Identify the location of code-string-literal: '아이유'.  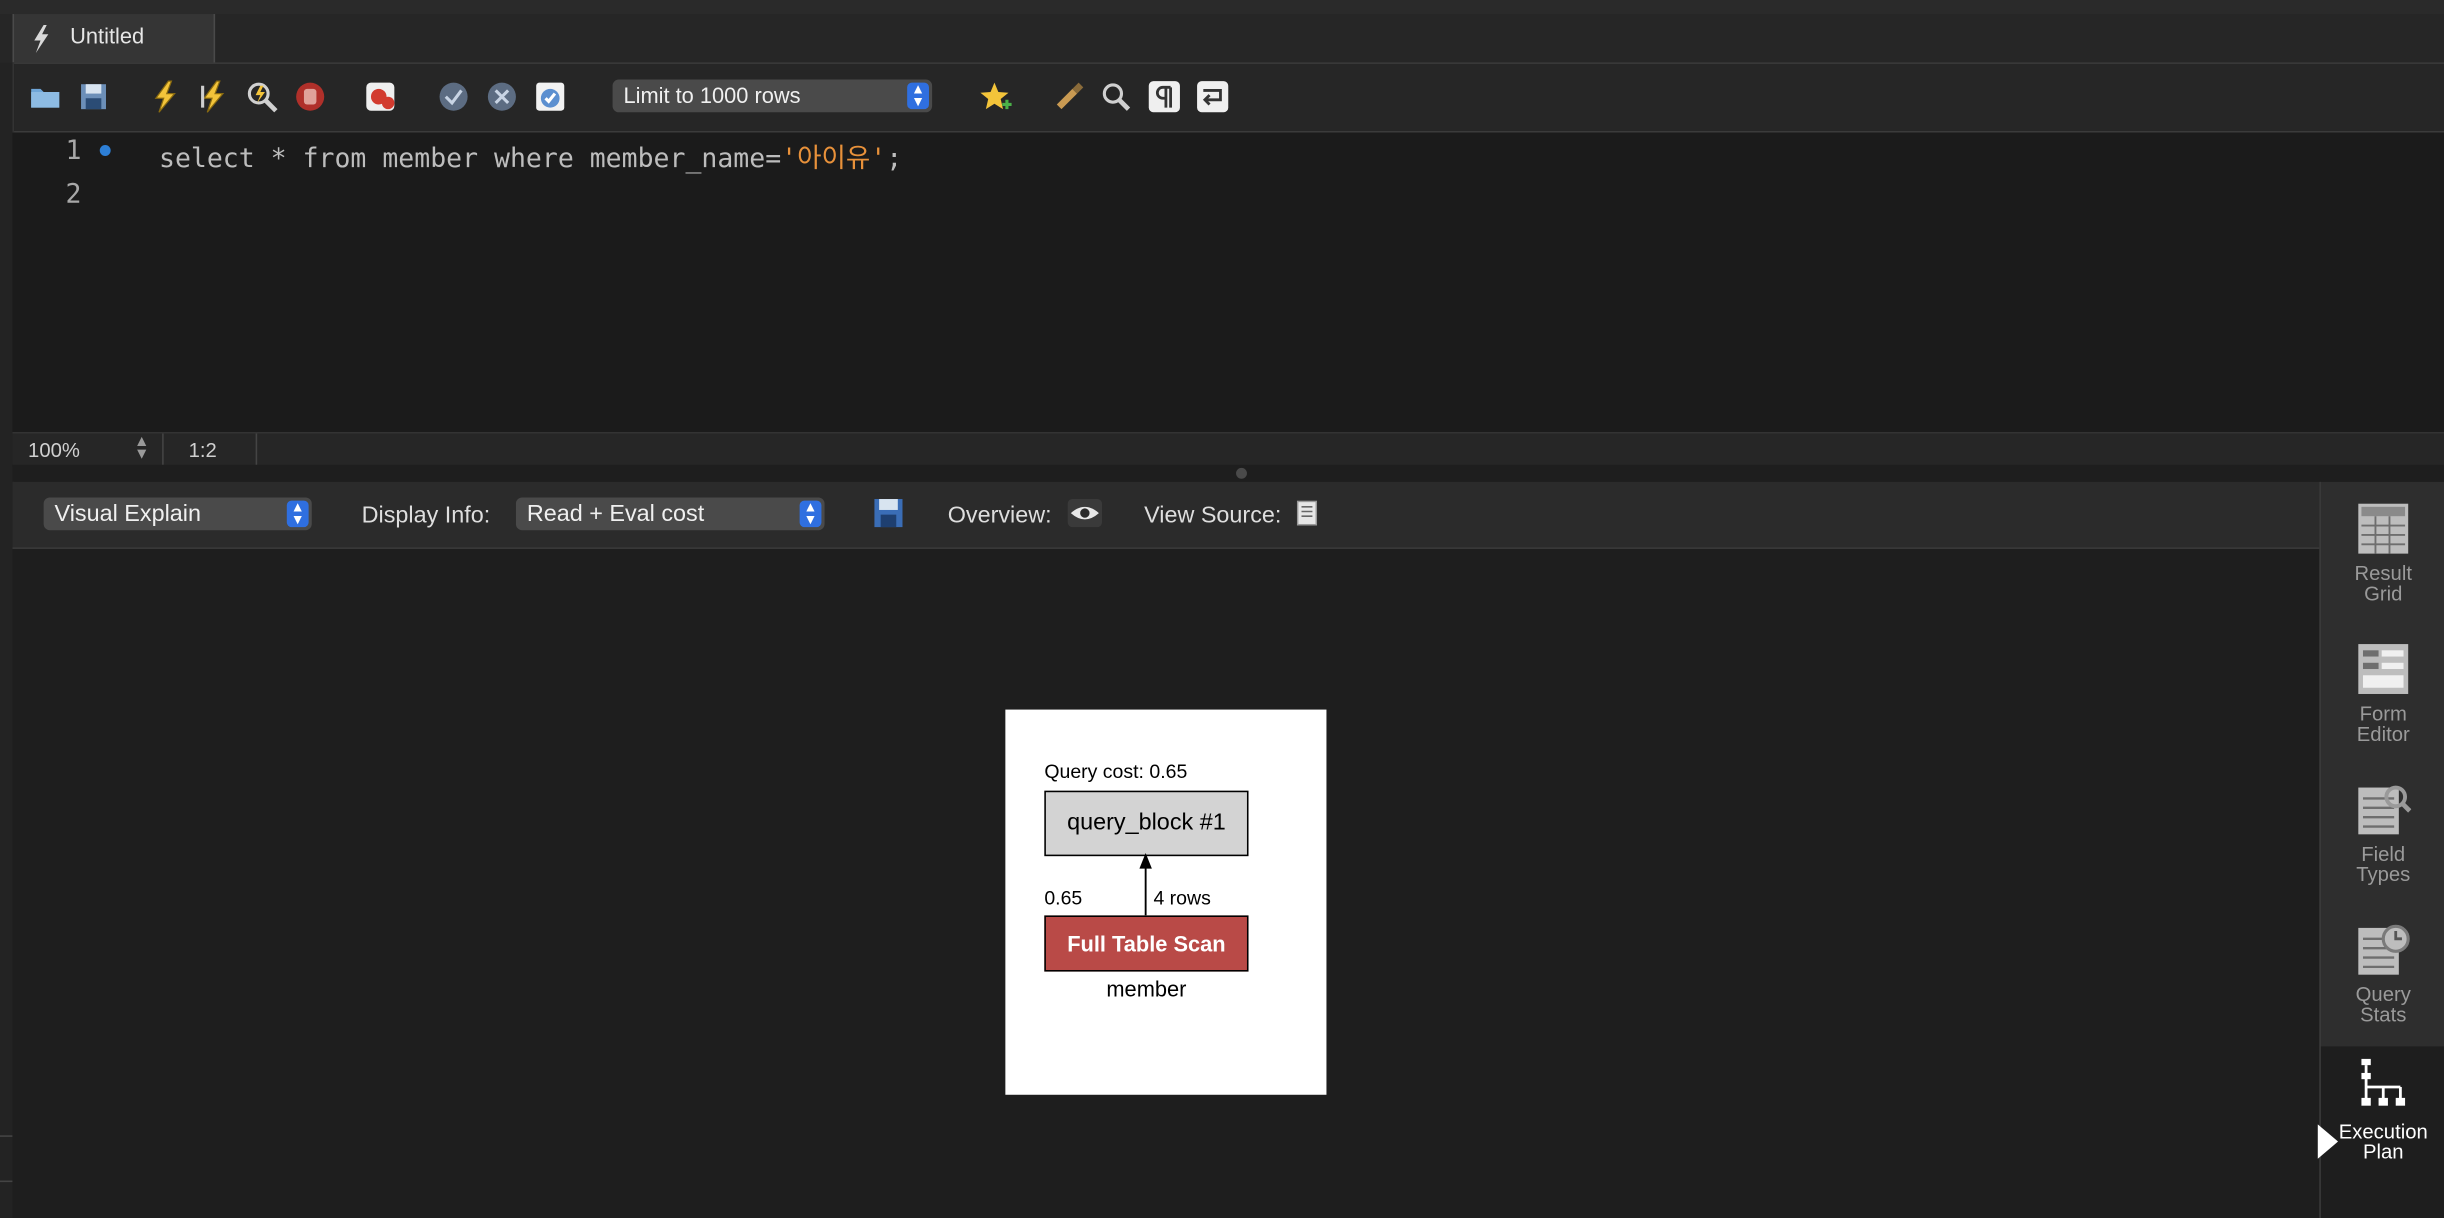
(834, 159).